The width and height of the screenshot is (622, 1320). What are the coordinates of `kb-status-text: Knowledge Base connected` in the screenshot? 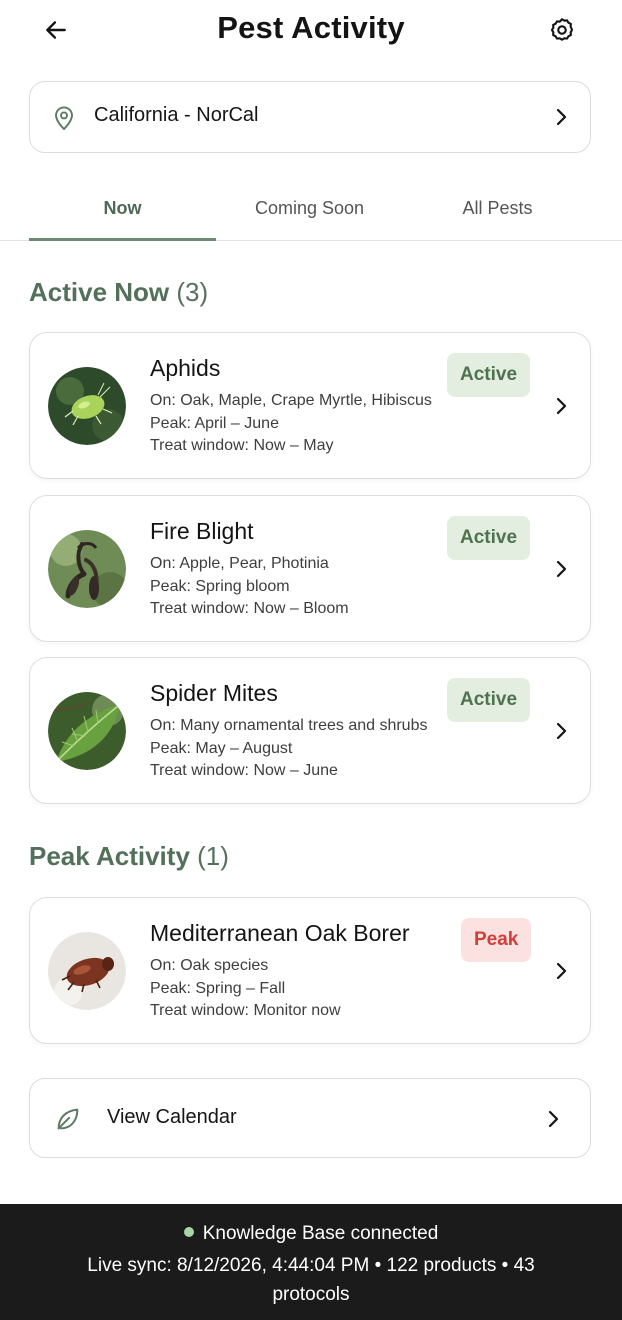 It's located at (320, 1233).